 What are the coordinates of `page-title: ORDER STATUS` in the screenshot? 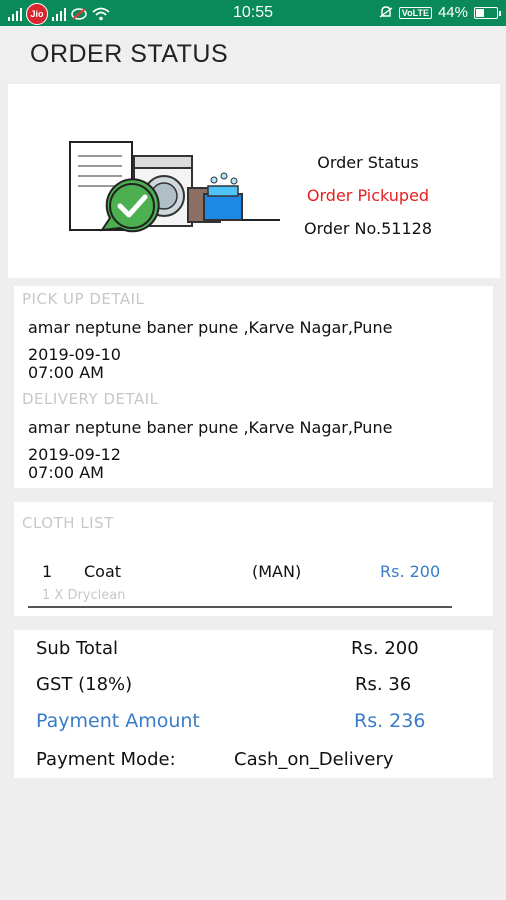 It's located at (129, 54).